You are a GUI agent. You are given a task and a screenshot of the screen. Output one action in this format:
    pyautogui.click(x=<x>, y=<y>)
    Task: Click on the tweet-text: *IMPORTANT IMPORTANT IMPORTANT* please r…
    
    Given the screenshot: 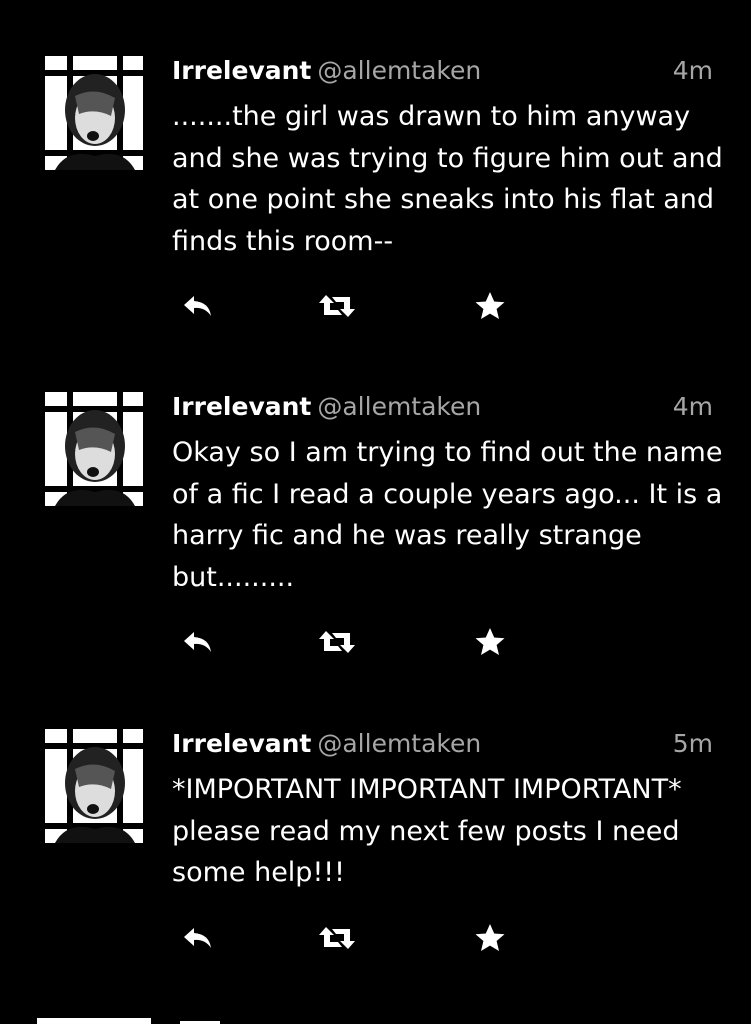 What is the action you would take?
    pyautogui.click(x=427, y=831)
    